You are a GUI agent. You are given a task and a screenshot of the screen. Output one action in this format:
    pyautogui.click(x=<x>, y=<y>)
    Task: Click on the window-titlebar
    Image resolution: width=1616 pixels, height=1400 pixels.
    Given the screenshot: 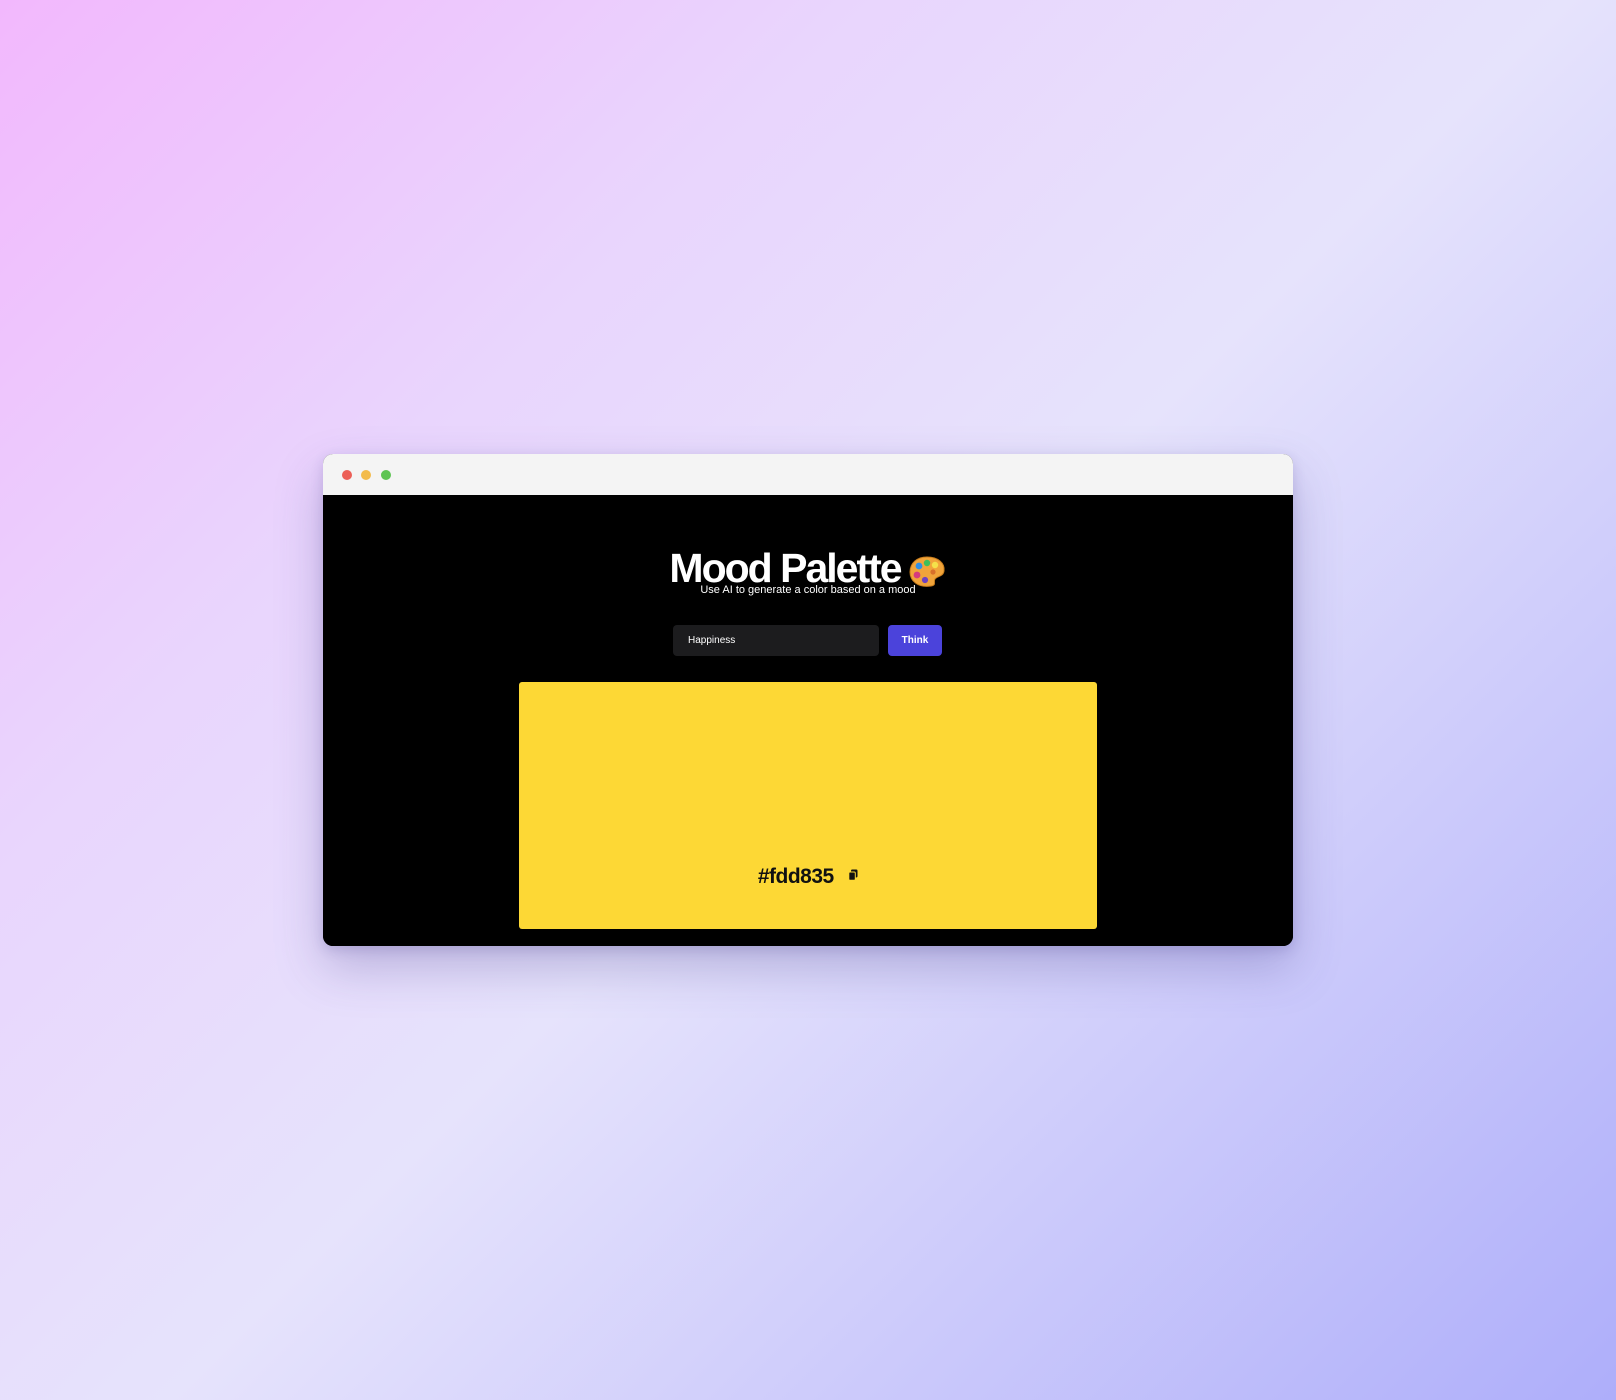 What is the action you would take?
    pyautogui.click(x=808, y=474)
    